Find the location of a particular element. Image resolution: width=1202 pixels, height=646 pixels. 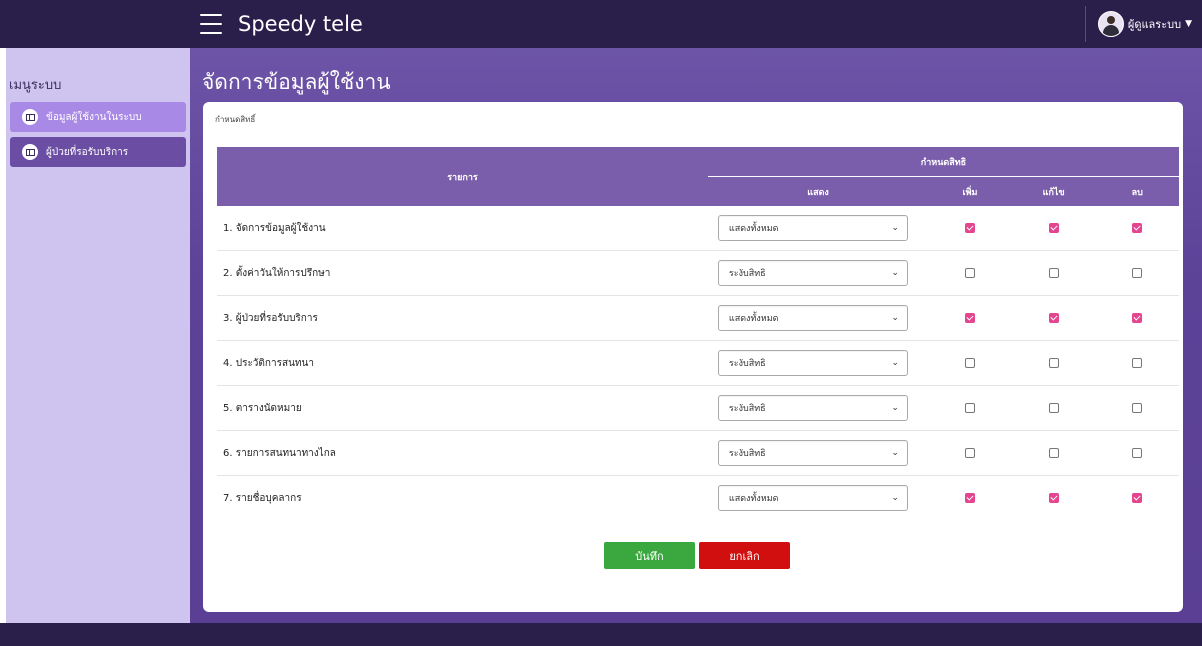

user-menu: ผู้ดูแลระบบ ▼ is located at coordinates (1143, 24).